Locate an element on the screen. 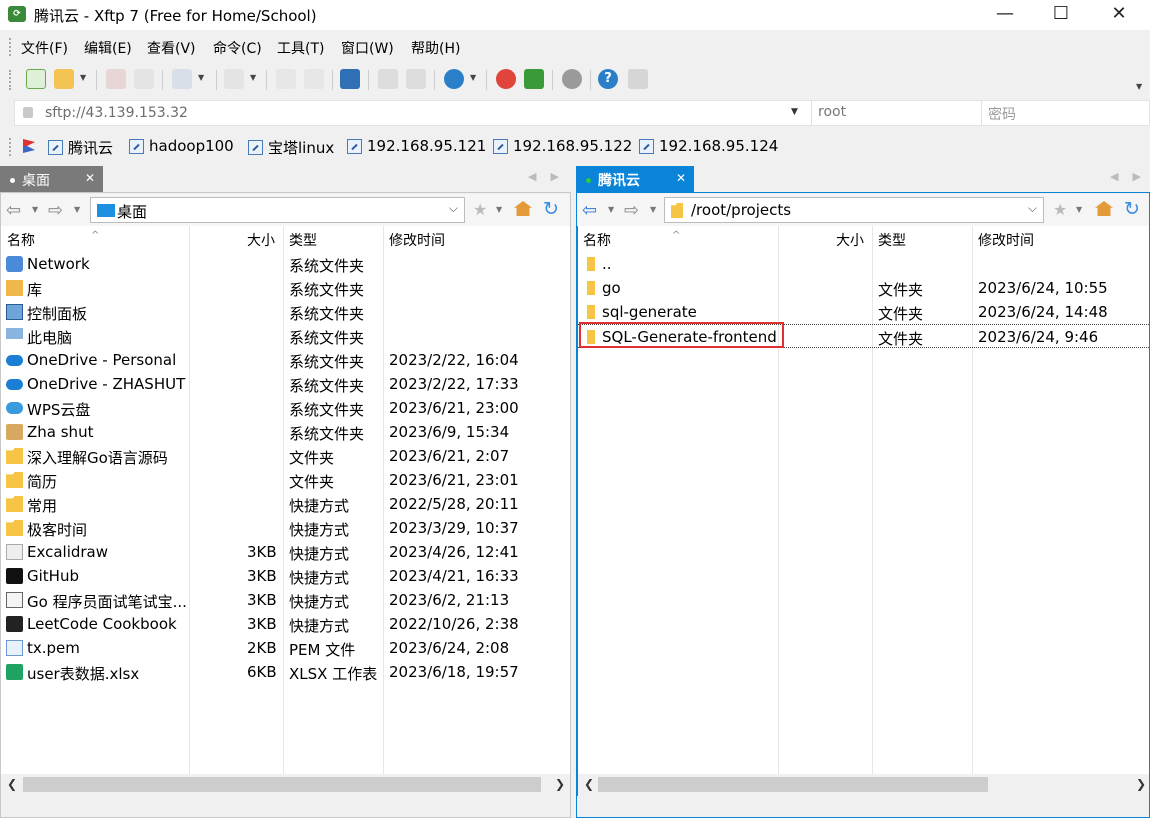  link-192-124: 192.168.95.124 is located at coordinates (708, 146).